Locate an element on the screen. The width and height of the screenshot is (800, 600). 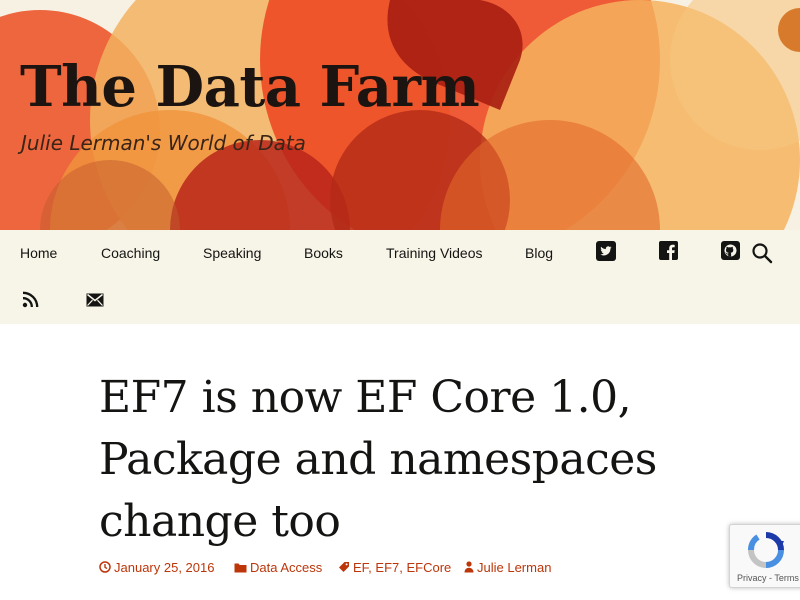
post-author-meta: Julie Lerman is located at coordinates (507, 568).